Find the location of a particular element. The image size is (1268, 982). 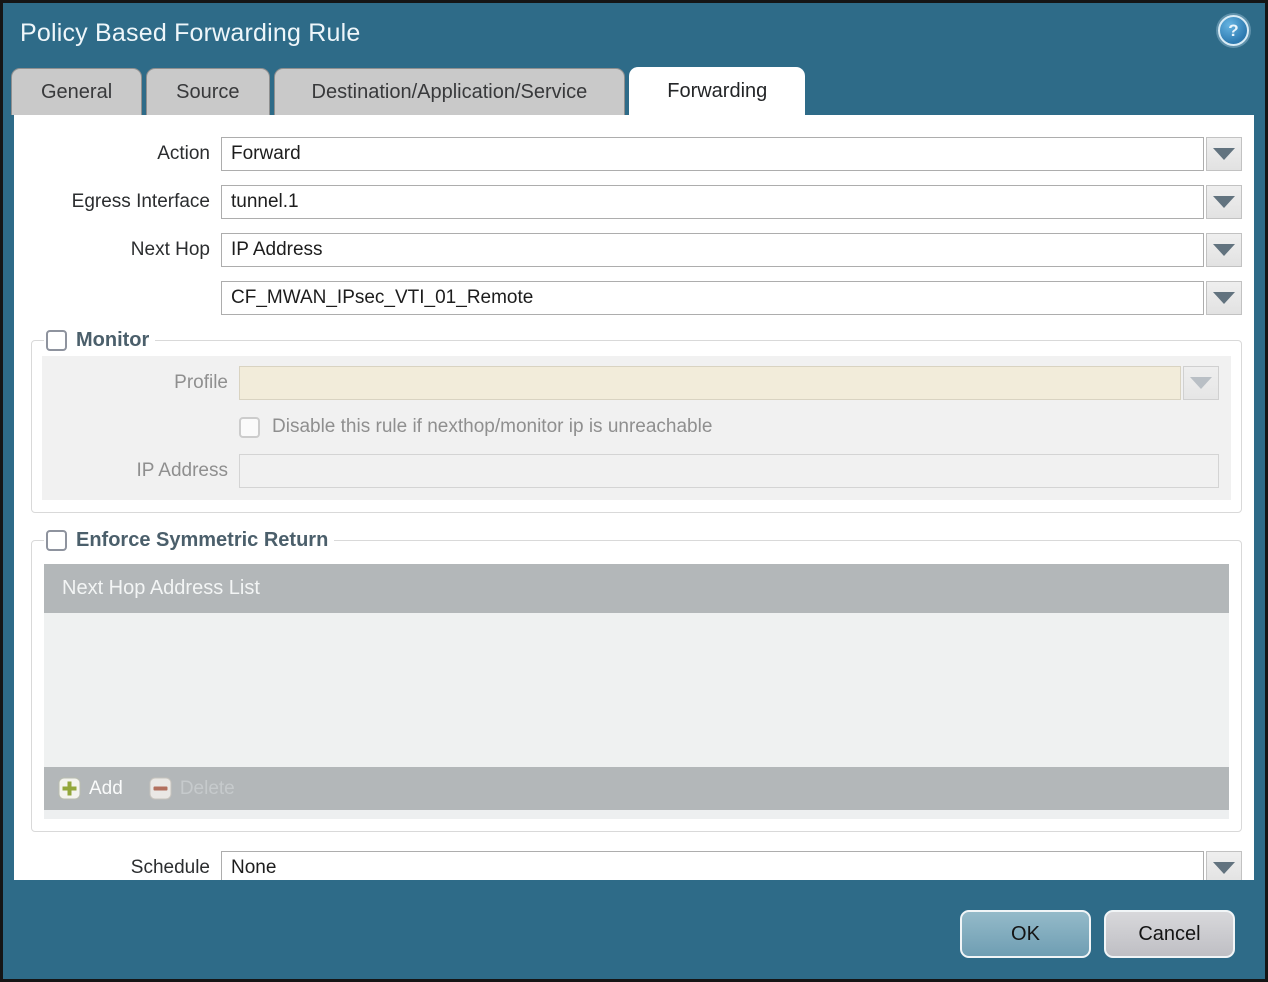

next-hop-dropdown-button is located at coordinates (1224, 250).